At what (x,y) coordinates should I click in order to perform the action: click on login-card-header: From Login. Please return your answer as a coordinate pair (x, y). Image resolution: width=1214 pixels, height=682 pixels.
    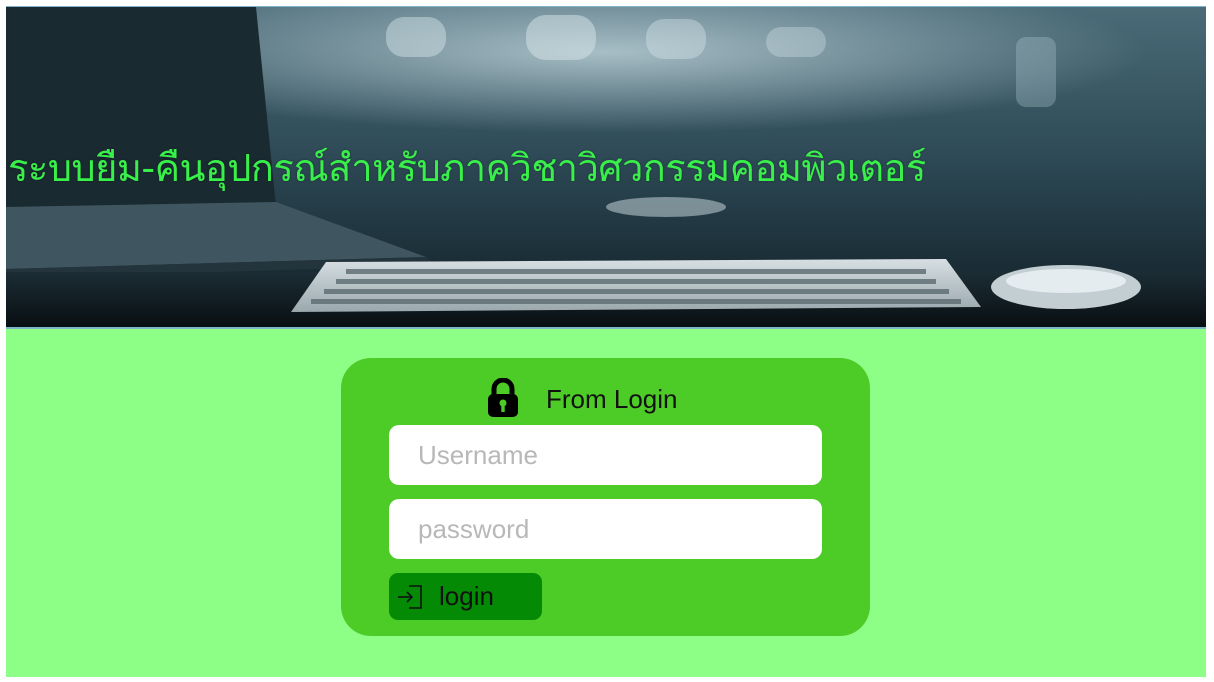
    Looking at the image, I should click on (605, 398).